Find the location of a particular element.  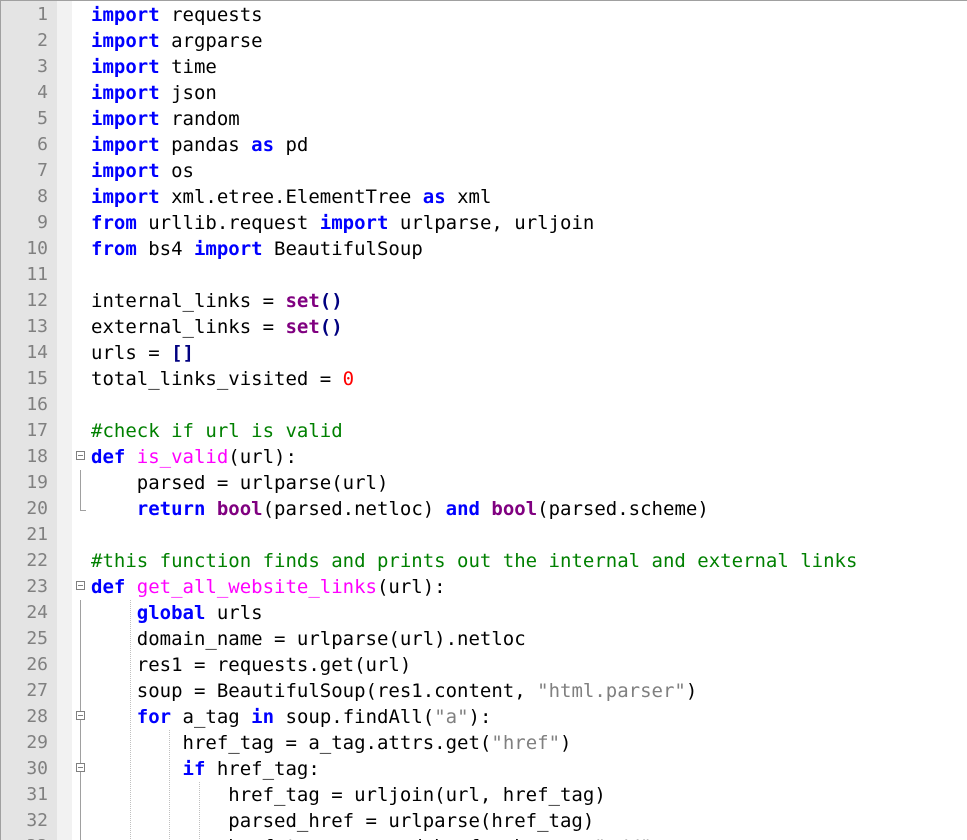

code-token: soup.findAll( is located at coordinates (360, 717).